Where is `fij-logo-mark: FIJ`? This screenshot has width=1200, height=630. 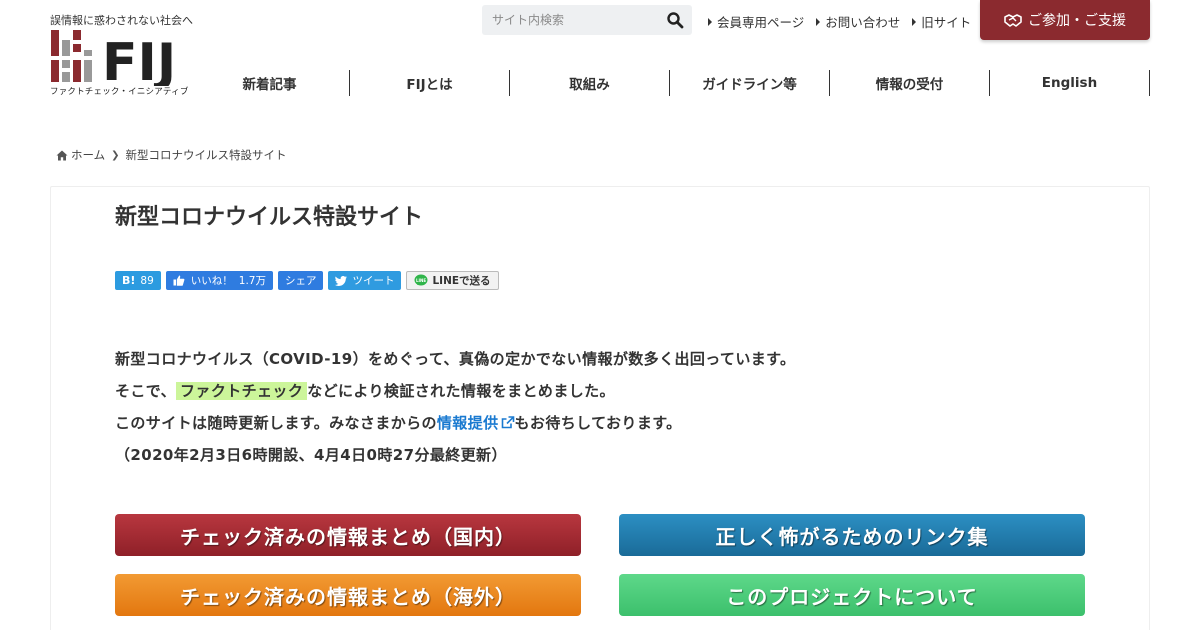
fij-logo-mark: FIJ is located at coordinates (113, 61).